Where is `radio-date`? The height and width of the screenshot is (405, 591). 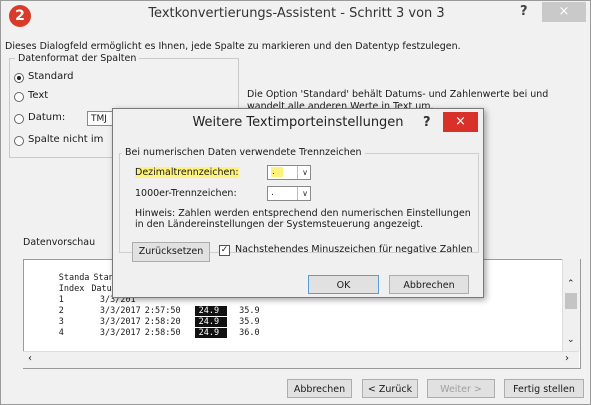 radio-date is located at coordinates (19, 119).